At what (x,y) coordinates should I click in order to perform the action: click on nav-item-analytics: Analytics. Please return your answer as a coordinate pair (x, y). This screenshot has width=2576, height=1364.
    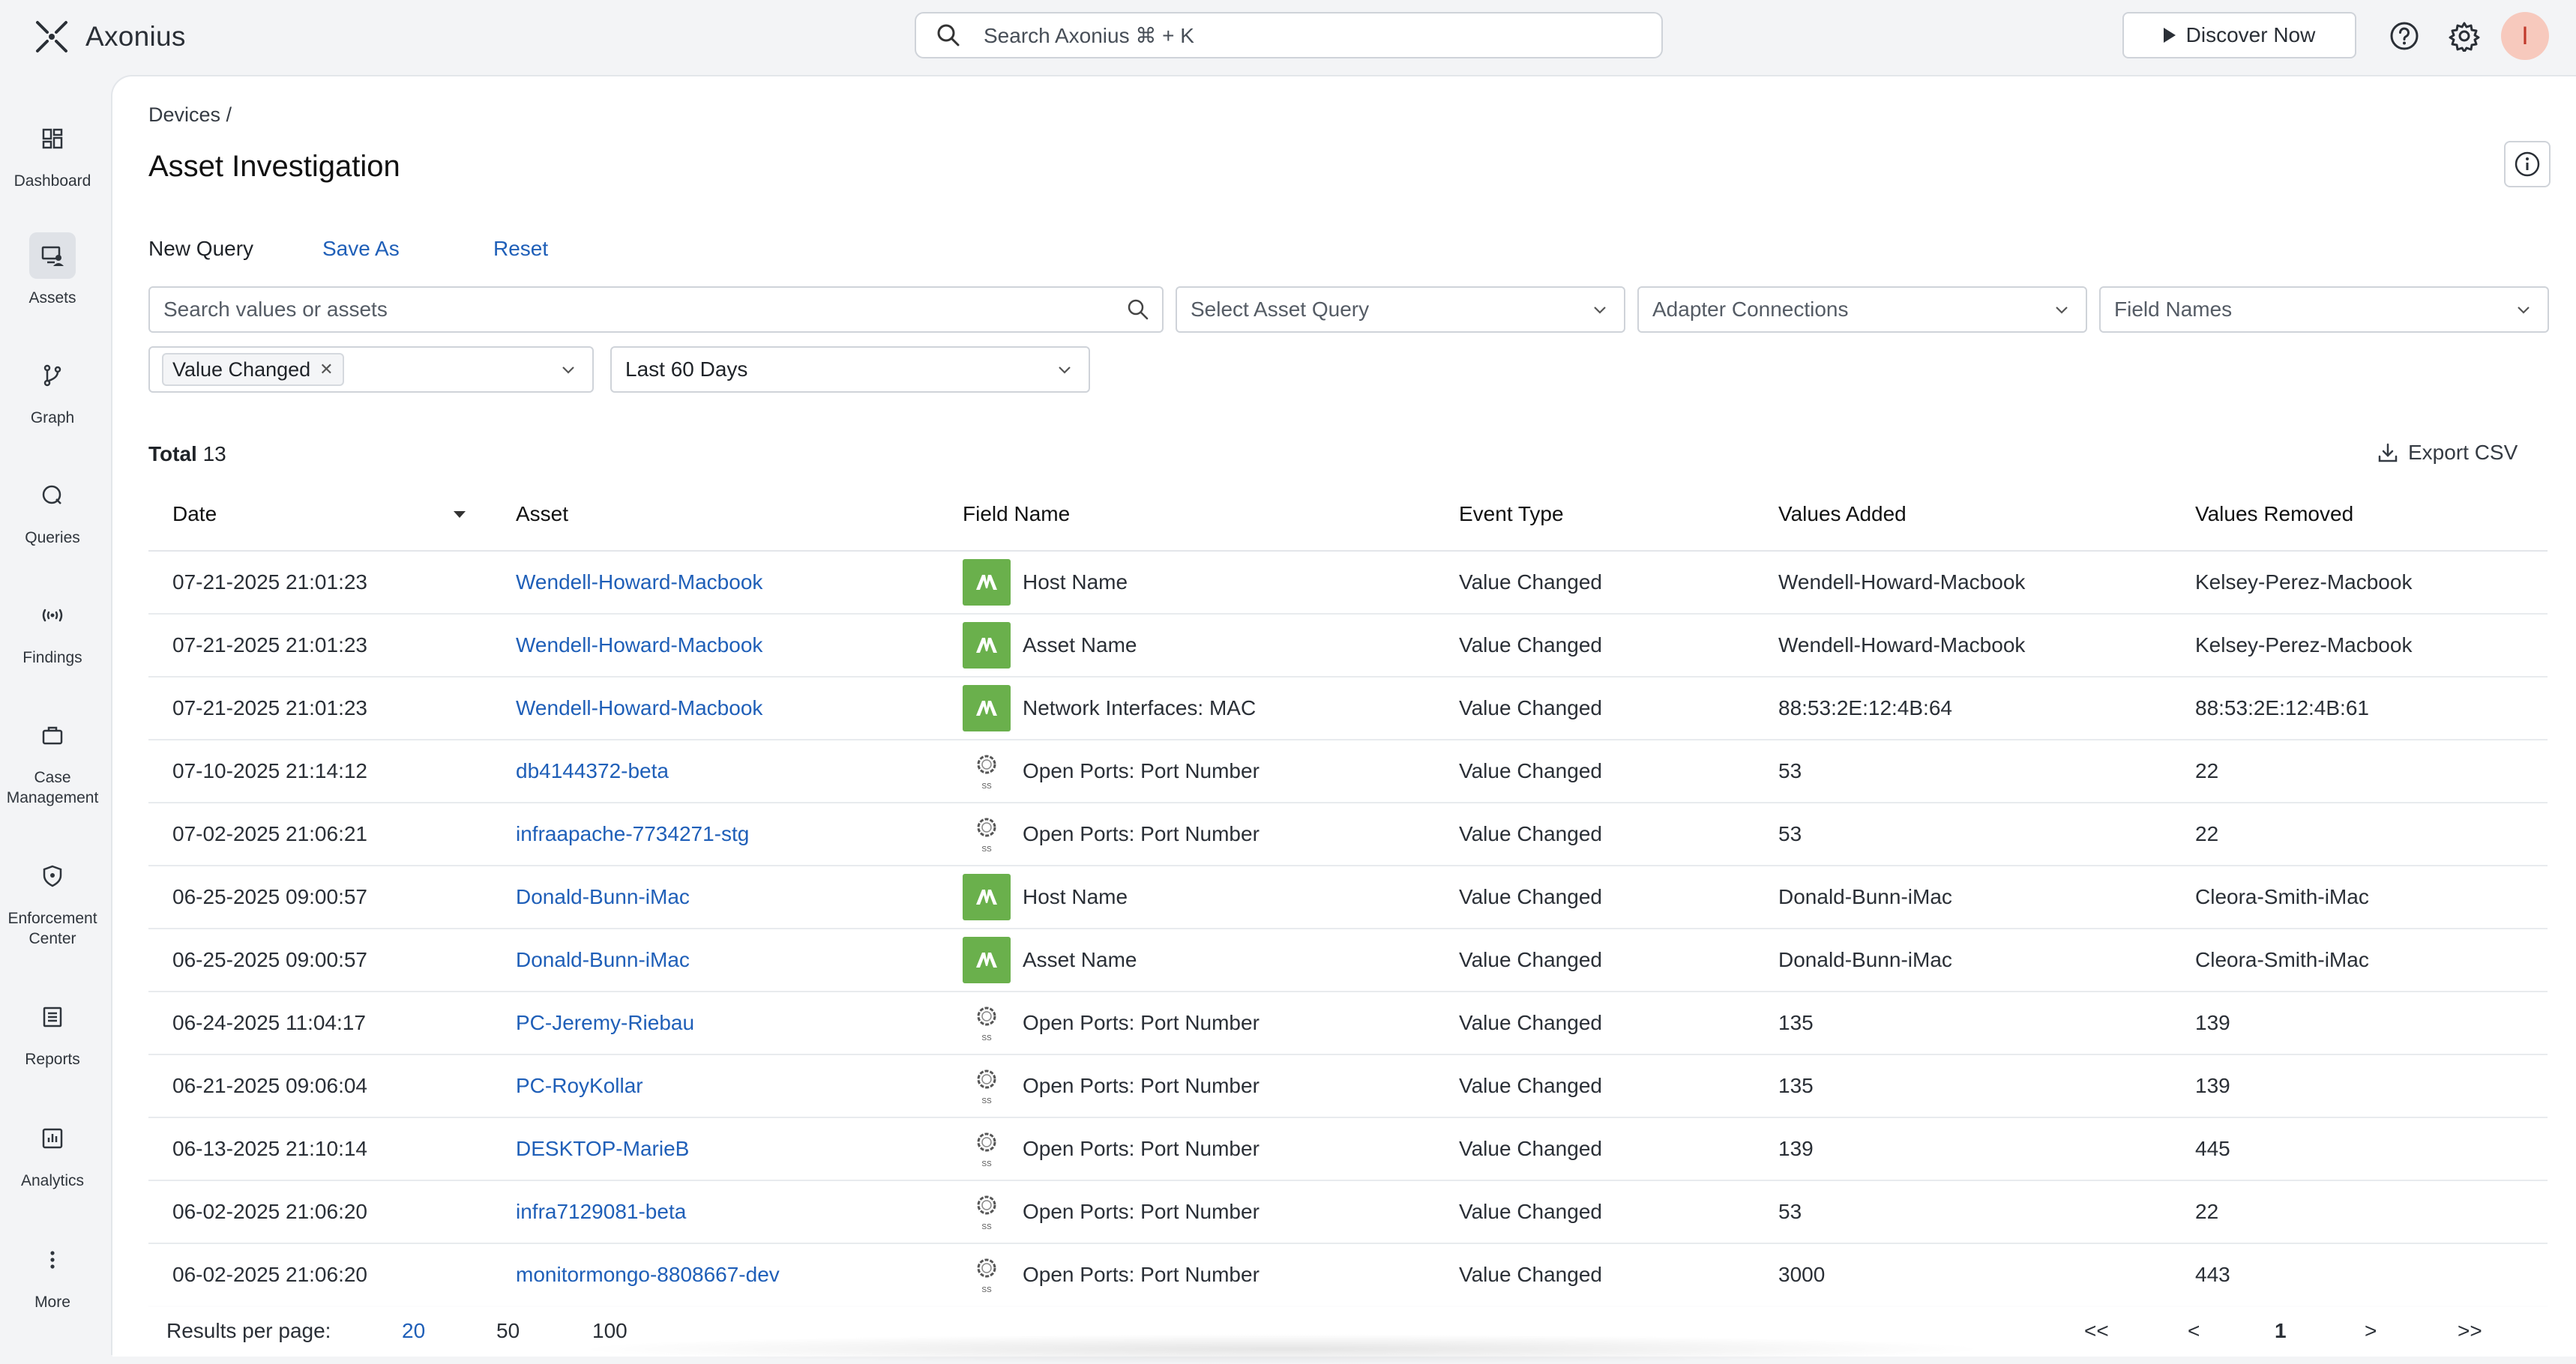
    Looking at the image, I should click on (53, 1153).